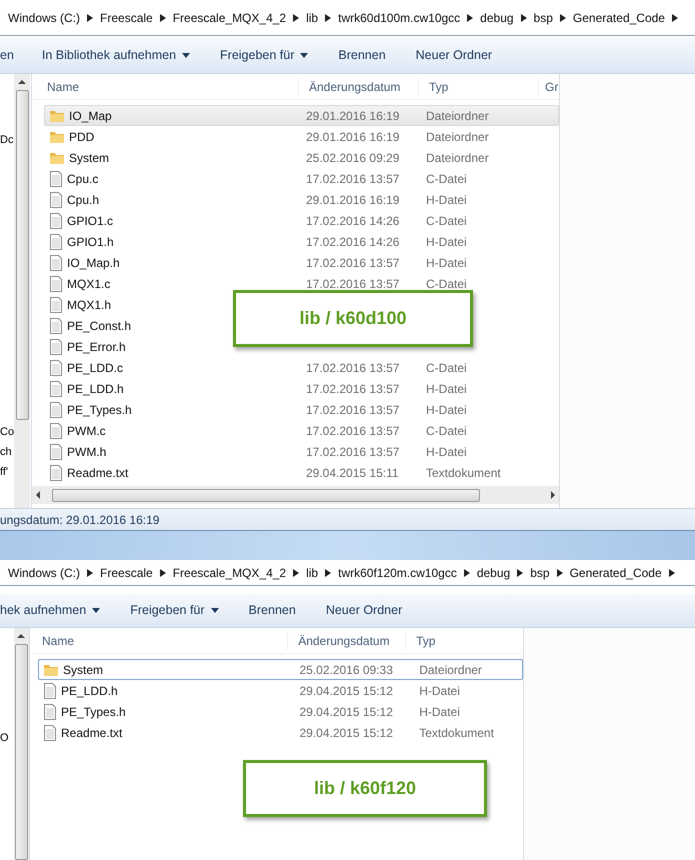 This screenshot has height=860, width=695. What do you see at coordinates (93, 263) in the screenshot?
I see `file-name: IO_Map.h` at bounding box center [93, 263].